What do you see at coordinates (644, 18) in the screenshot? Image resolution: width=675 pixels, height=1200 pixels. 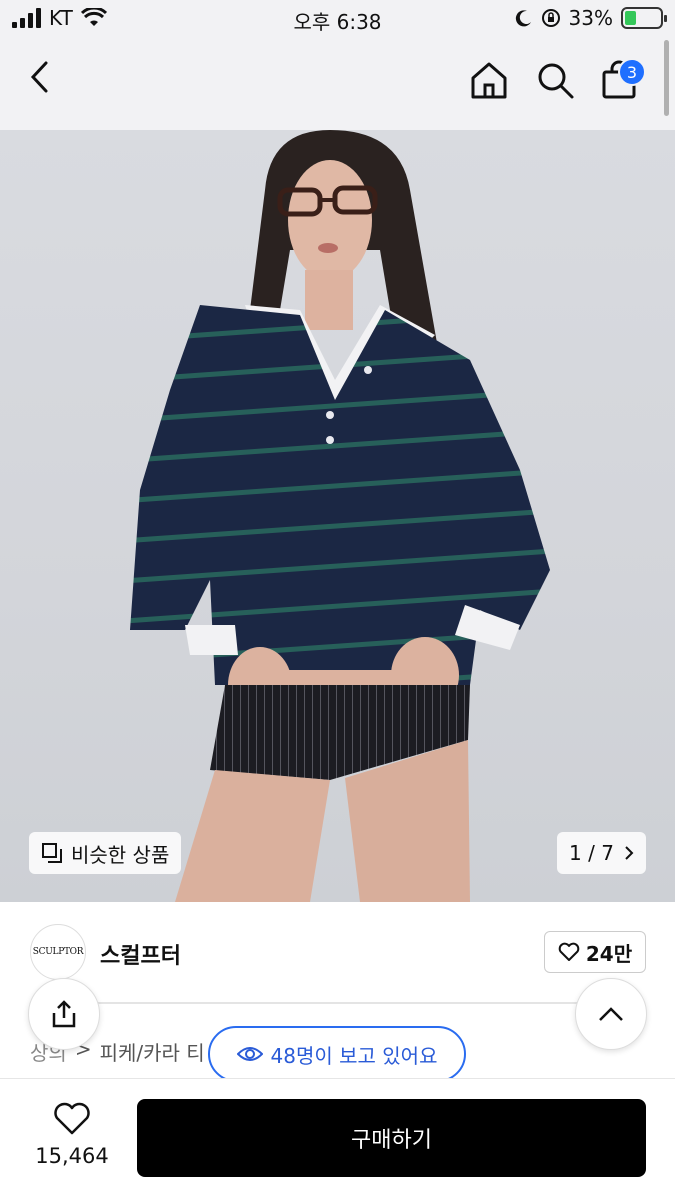 I see `battery-icon` at bounding box center [644, 18].